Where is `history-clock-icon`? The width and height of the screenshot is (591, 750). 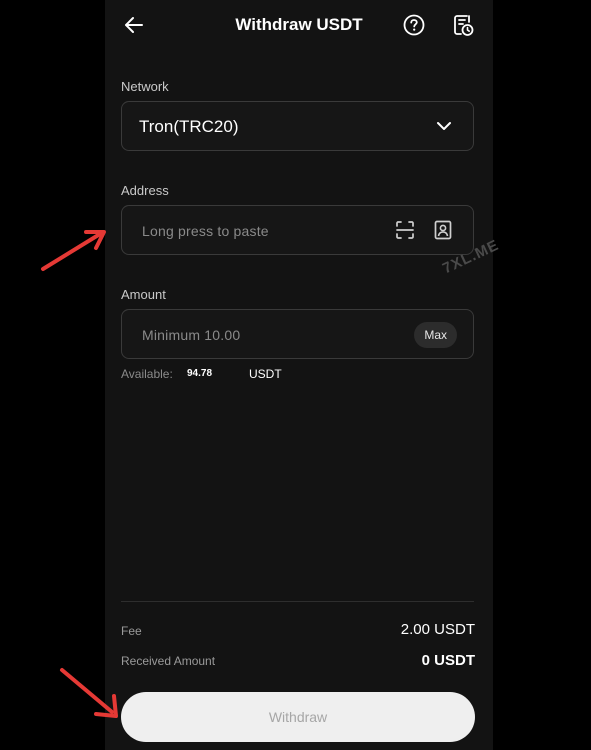 history-clock-icon is located at coordinates (464, 25).